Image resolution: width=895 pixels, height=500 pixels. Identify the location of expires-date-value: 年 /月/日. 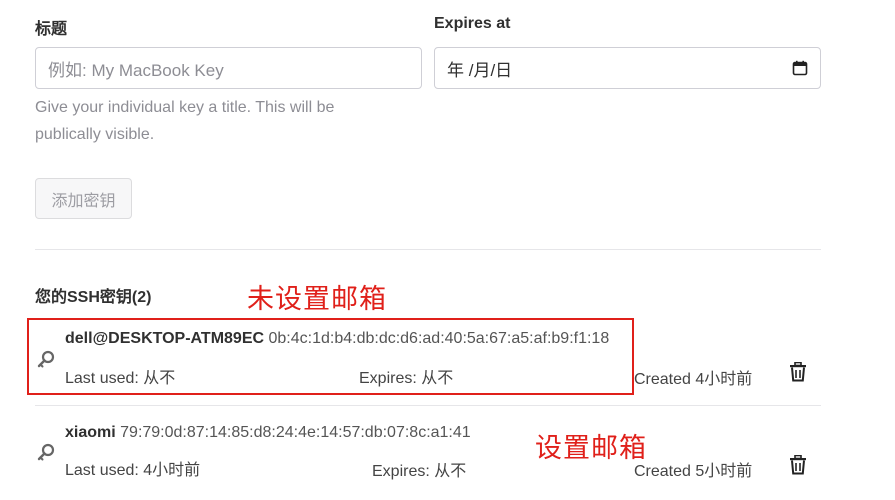
(480, 70).